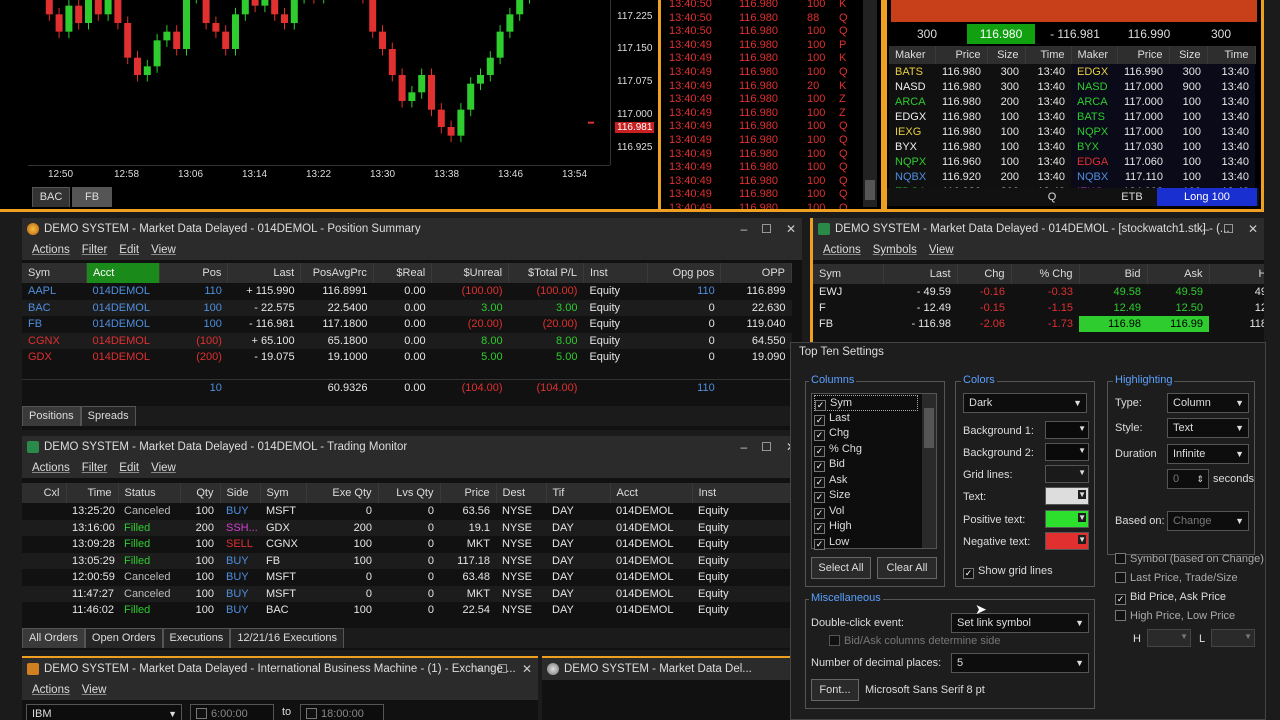  What do you see at coordinates (684, 273) in the screenshot?
I see `positions-header: Opg pos` at bounding box center [684, 273].